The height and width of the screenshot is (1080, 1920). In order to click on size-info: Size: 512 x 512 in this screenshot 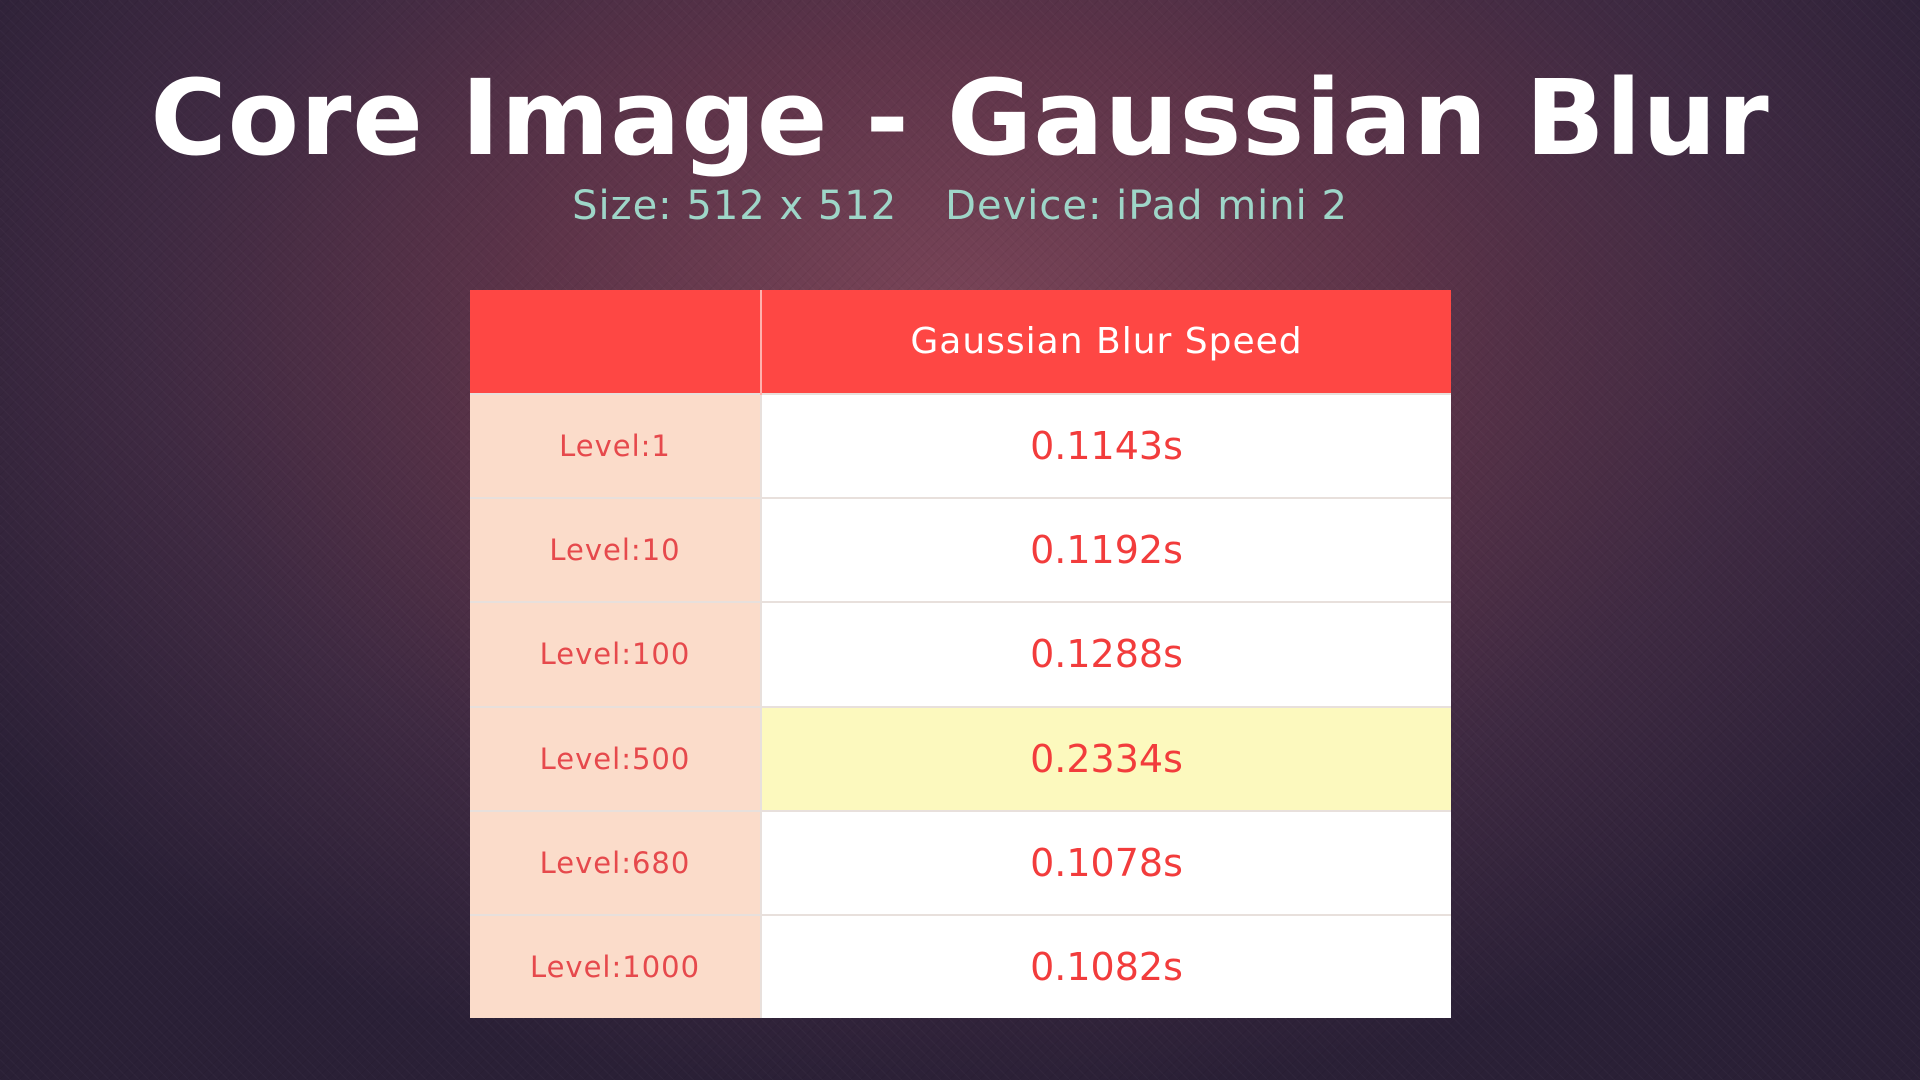, I will do `click(735, 206)`.